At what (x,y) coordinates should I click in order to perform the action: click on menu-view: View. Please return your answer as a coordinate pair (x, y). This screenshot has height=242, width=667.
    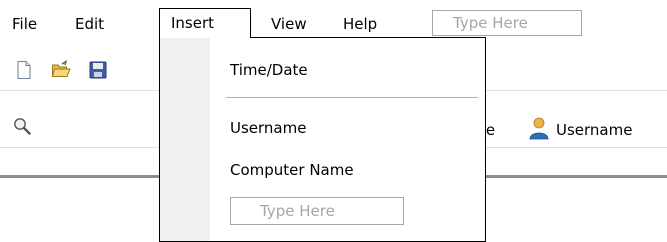
    Looking at the image, I should click on (289, 24).